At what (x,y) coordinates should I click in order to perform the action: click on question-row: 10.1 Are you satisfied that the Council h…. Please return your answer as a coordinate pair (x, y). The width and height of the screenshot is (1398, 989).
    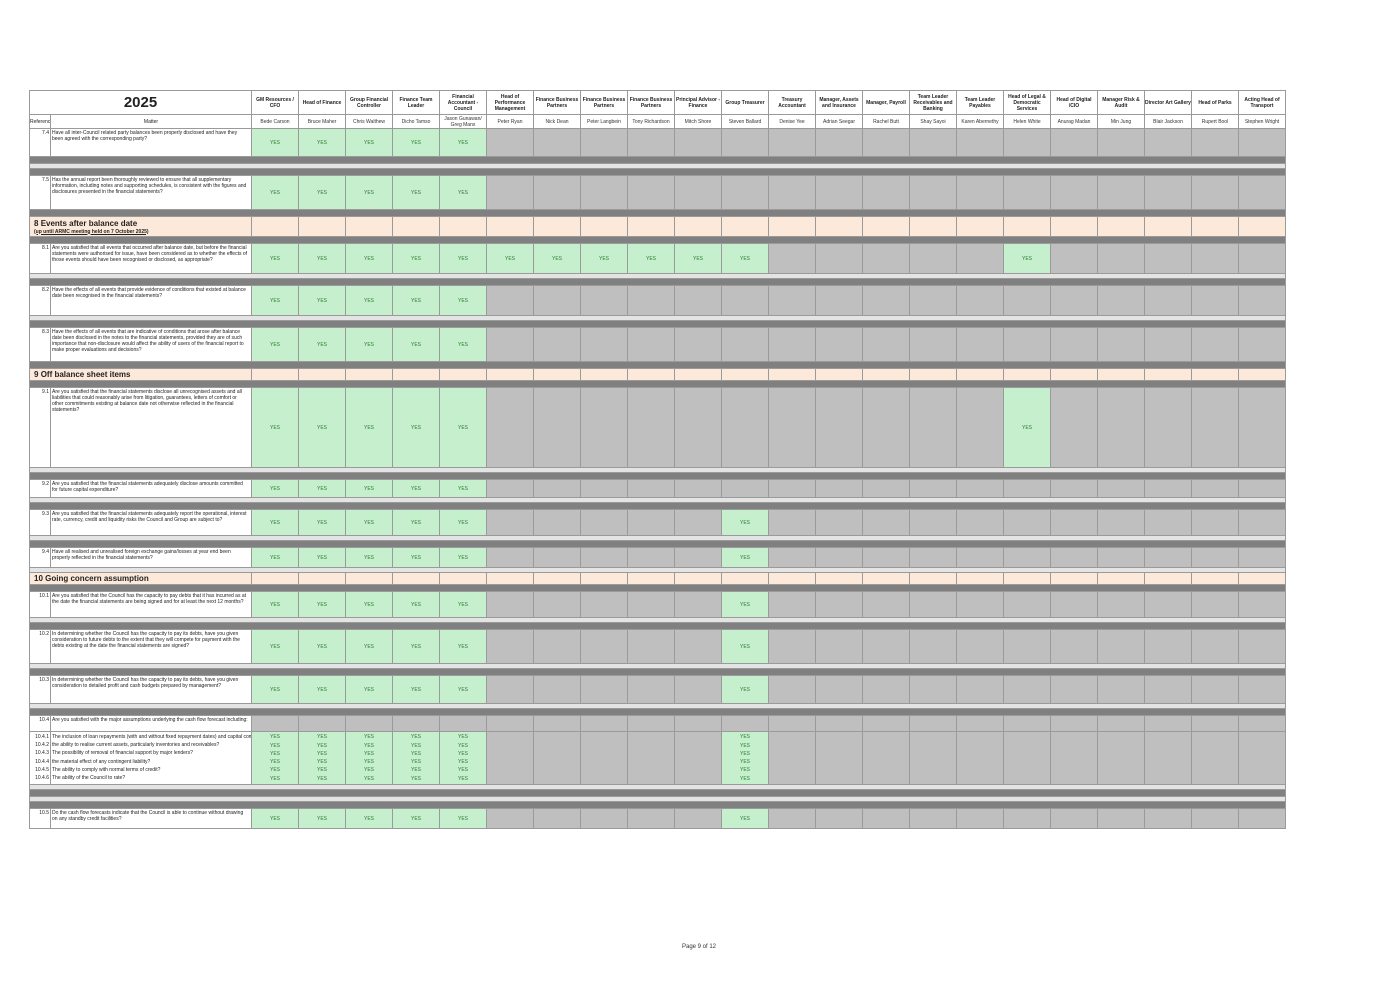
    Looking at the image, I should click on (657, 604).